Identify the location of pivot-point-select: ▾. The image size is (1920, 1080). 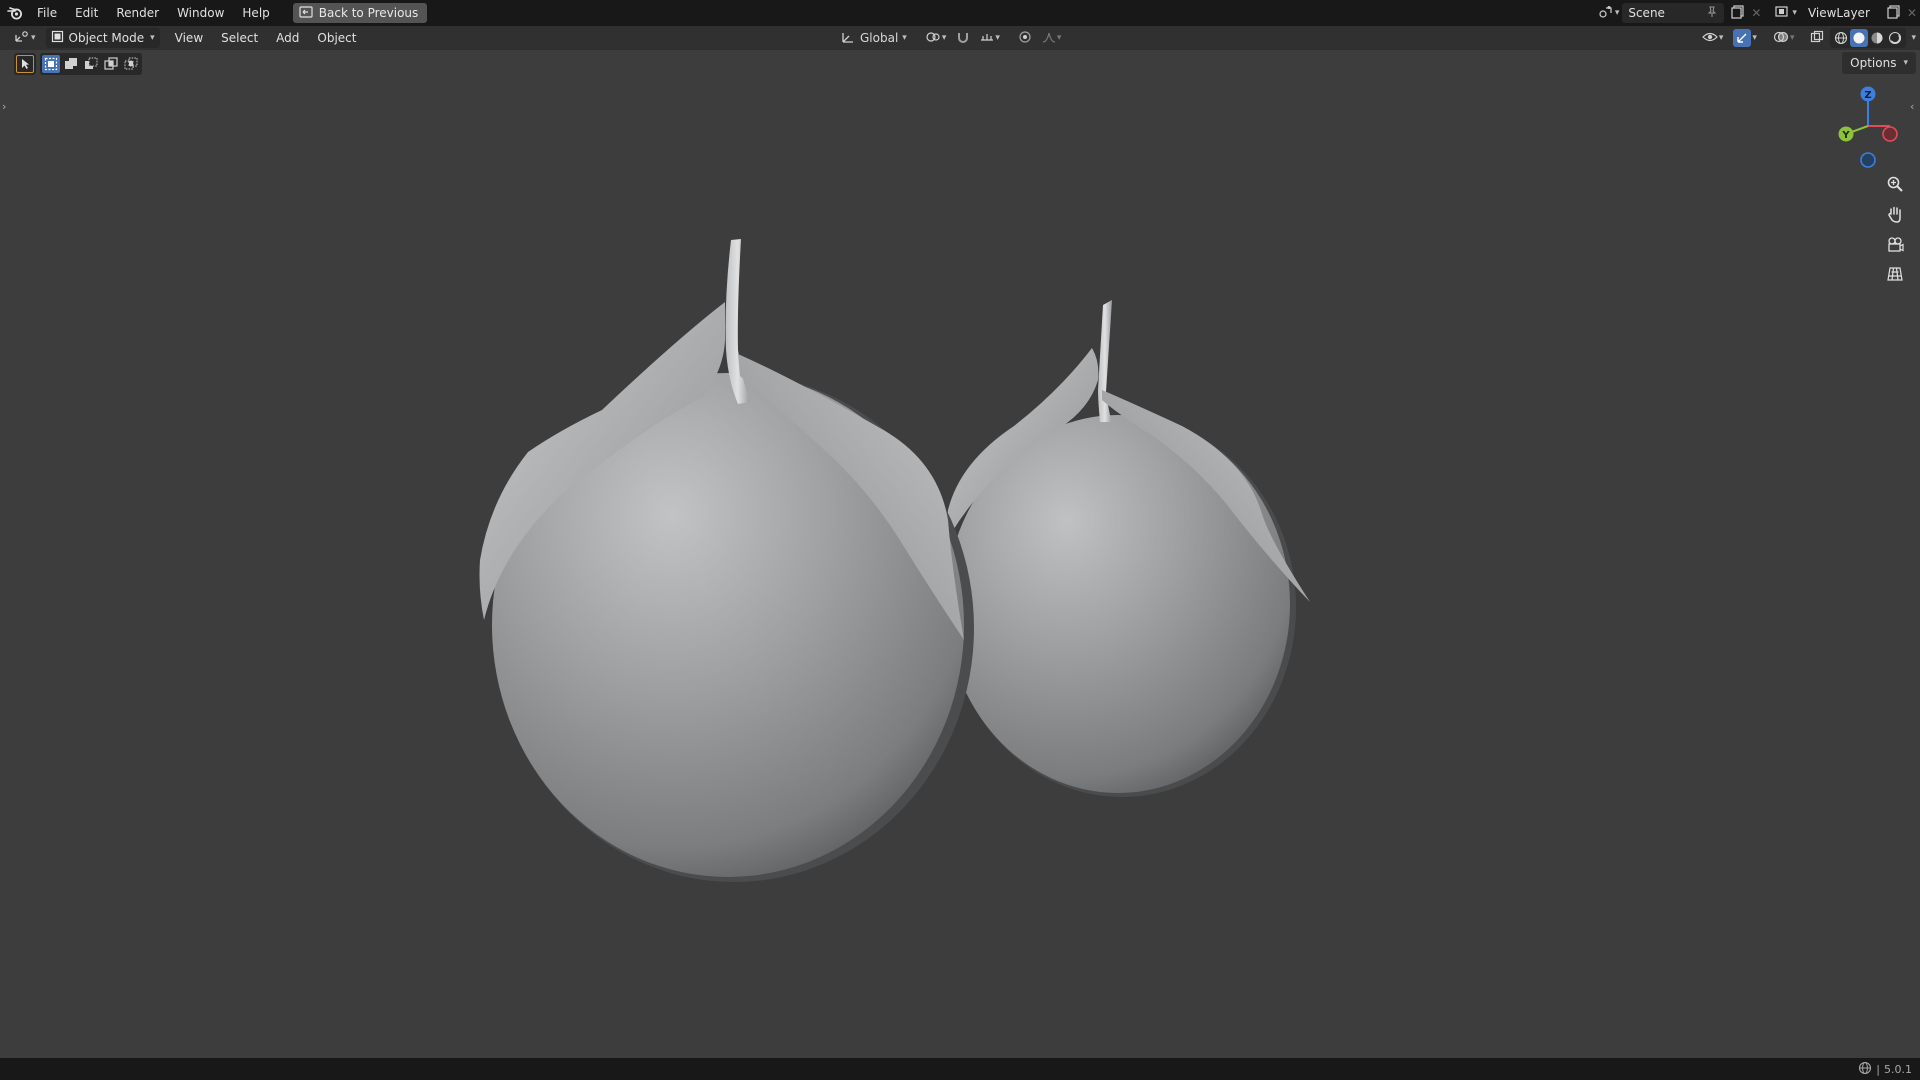
(936, 38).